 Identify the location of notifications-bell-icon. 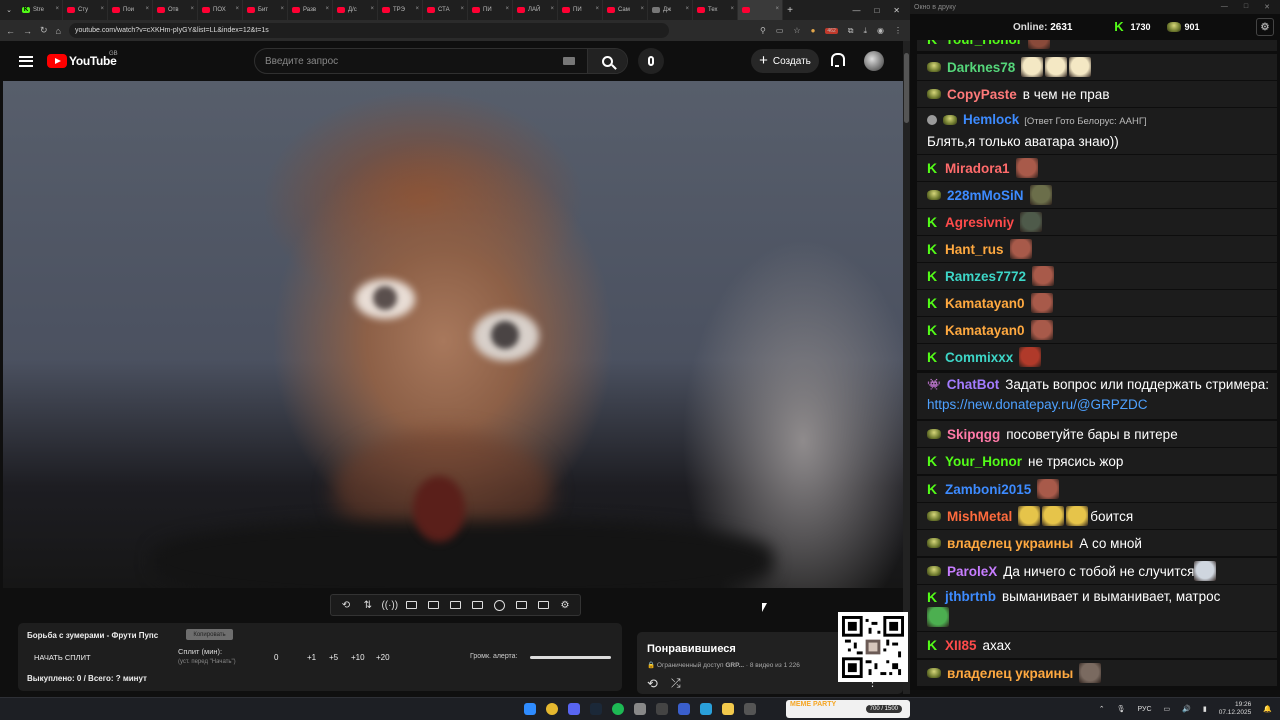
(837, 60).